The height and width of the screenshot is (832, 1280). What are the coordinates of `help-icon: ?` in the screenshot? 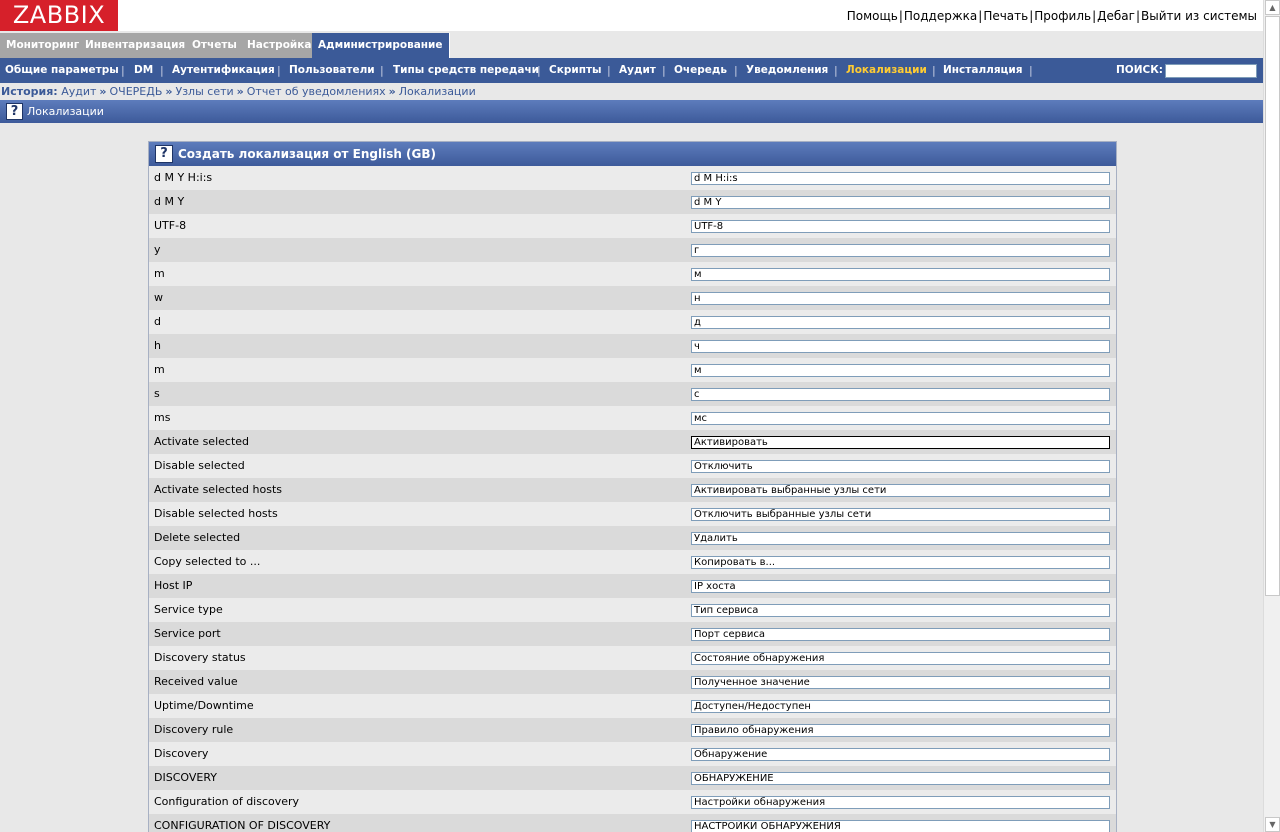 It's located at (14, 111).